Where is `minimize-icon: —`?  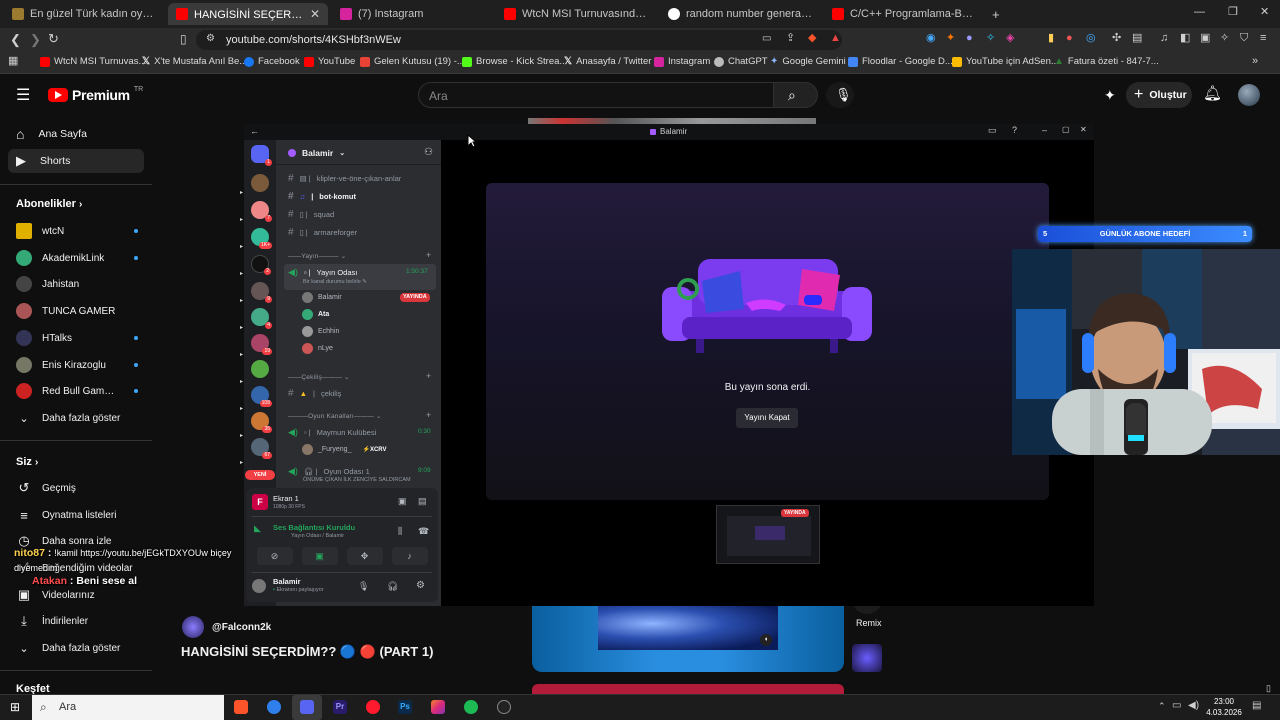
minimize-icon: — is located at coordinates (1199, 12).